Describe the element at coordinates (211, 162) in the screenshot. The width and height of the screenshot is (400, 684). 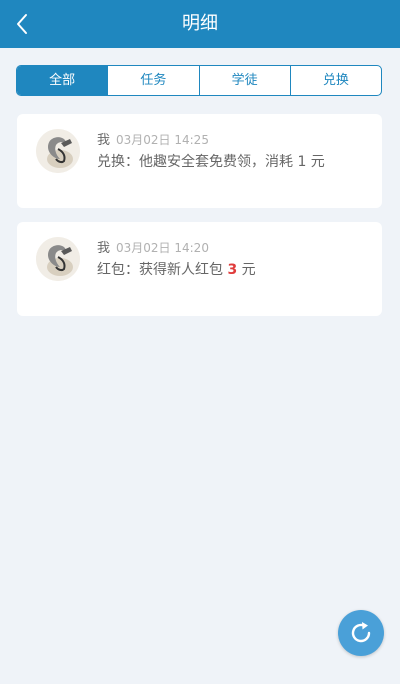
I see `record-text: 兑换：他趣安全套免费领，消耗 1 元` at that location.